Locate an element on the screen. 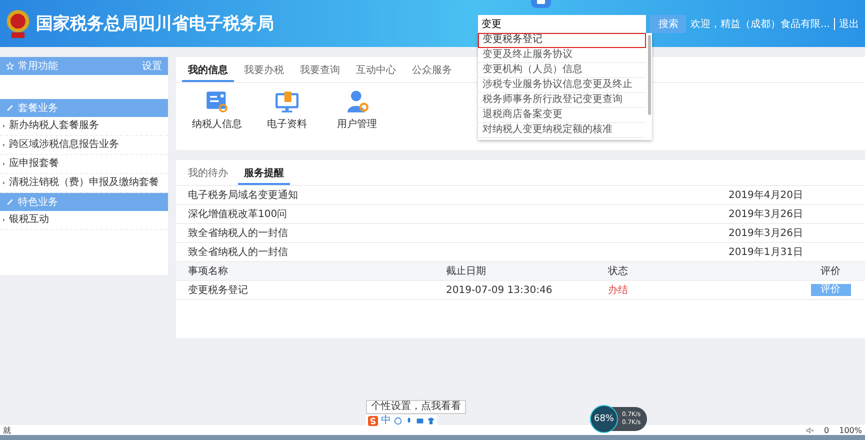  status-text: 就 is located at coordinates (7, 430).